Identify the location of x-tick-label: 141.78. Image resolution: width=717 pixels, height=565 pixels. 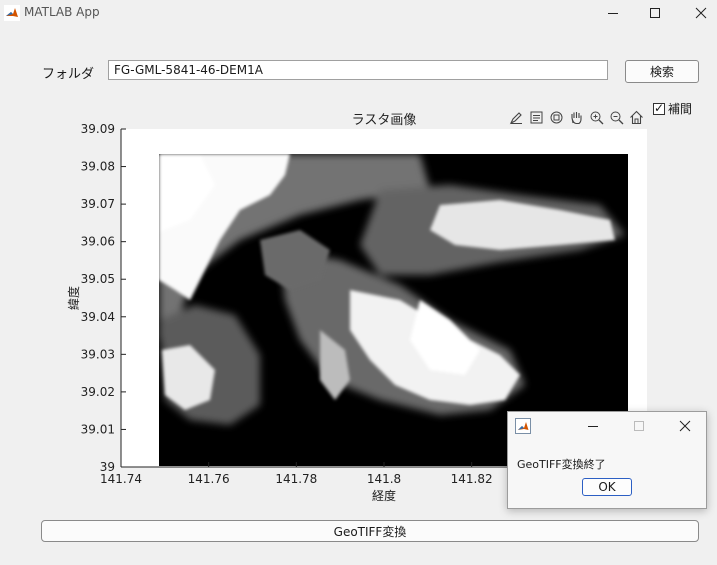
(296, 479).